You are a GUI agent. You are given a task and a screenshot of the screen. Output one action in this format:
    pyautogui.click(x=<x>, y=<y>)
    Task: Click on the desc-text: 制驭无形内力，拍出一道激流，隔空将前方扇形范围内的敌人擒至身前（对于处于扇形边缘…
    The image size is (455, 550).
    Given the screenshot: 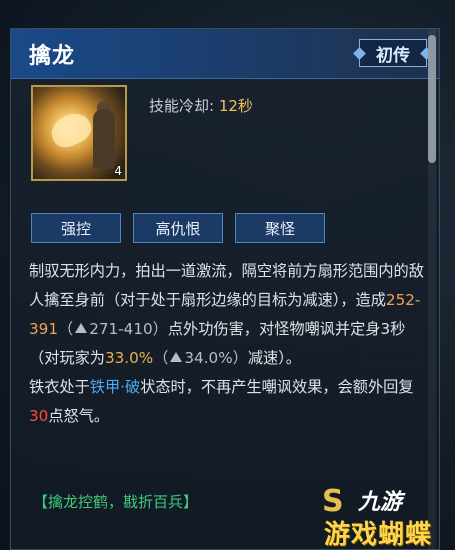 What is the action you would take?
    pyautogui.click(x=226, y=285)
    